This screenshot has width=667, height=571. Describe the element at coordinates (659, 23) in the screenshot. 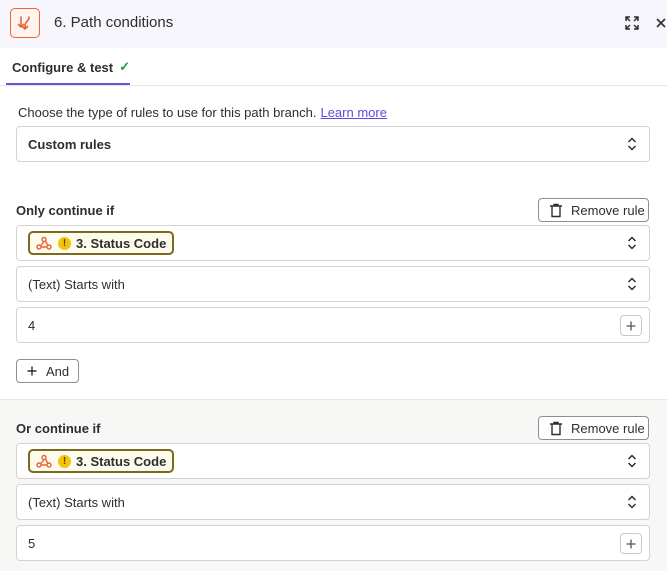

I see `close-icon` at that location.